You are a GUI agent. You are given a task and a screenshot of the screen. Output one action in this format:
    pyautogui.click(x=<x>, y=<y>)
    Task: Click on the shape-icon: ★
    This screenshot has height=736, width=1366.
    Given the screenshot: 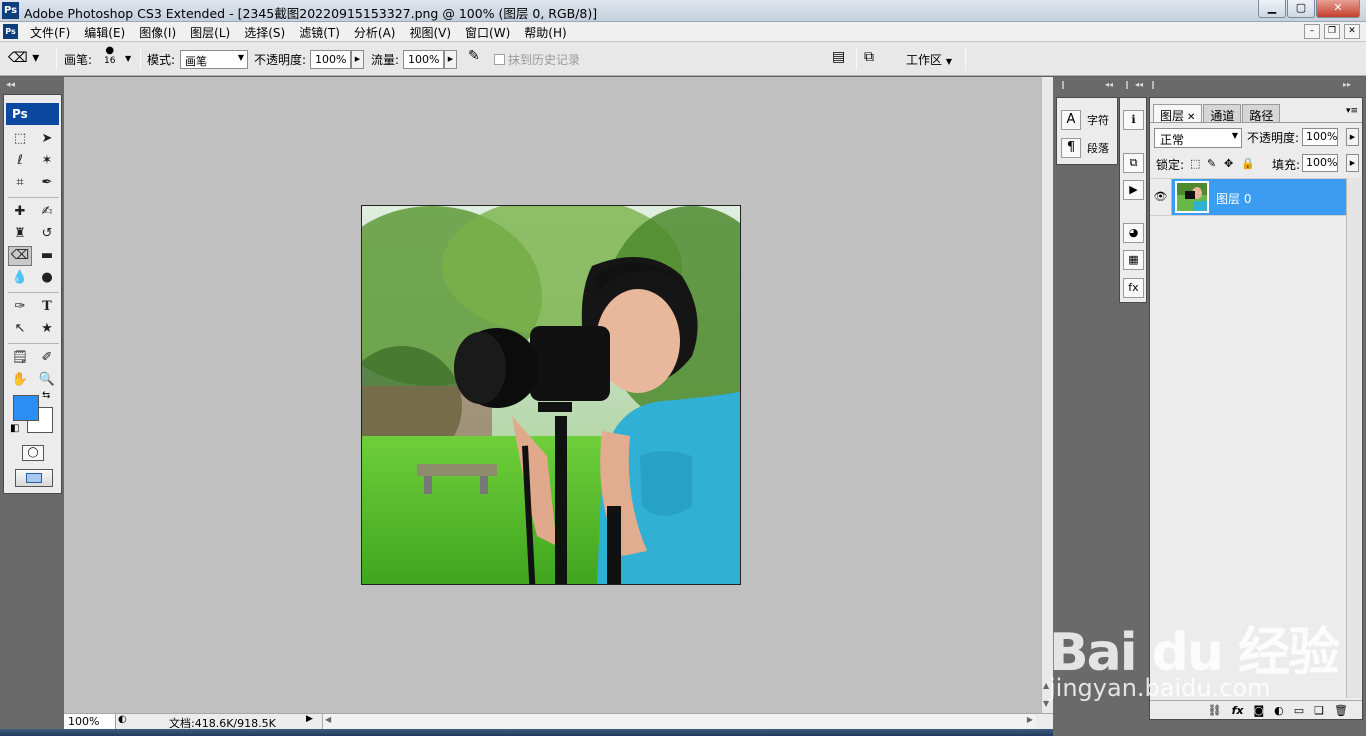 What is the action you would take?
    pyautogui.click(x=47, y=329)
    